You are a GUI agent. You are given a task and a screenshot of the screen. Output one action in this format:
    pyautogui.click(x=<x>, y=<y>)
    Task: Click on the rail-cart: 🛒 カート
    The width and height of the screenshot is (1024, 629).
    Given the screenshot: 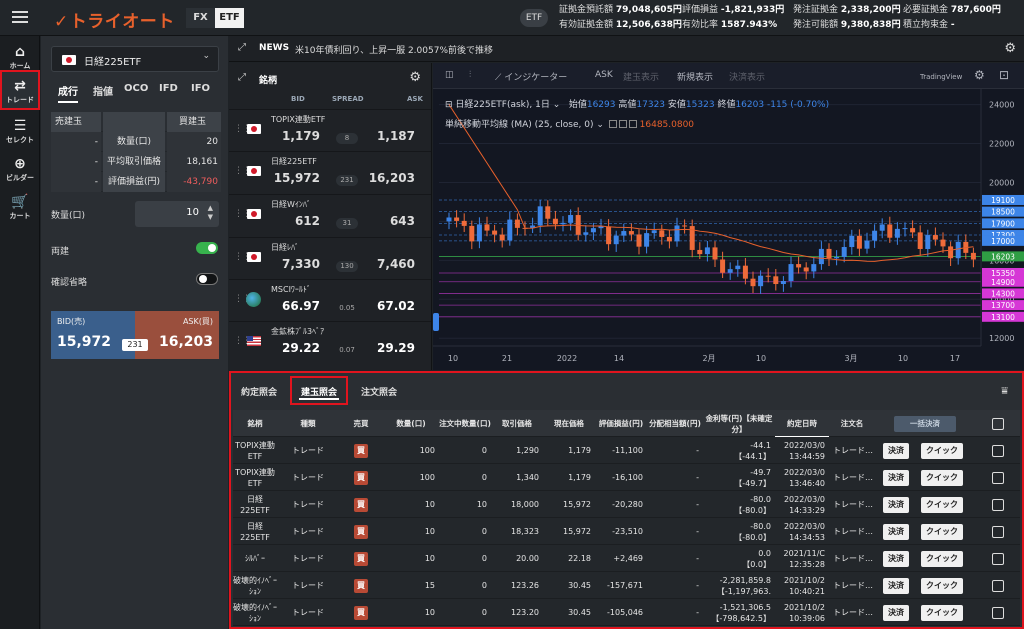 What is the action you would take?
    pyautogui.click(x=20, y=208)
    